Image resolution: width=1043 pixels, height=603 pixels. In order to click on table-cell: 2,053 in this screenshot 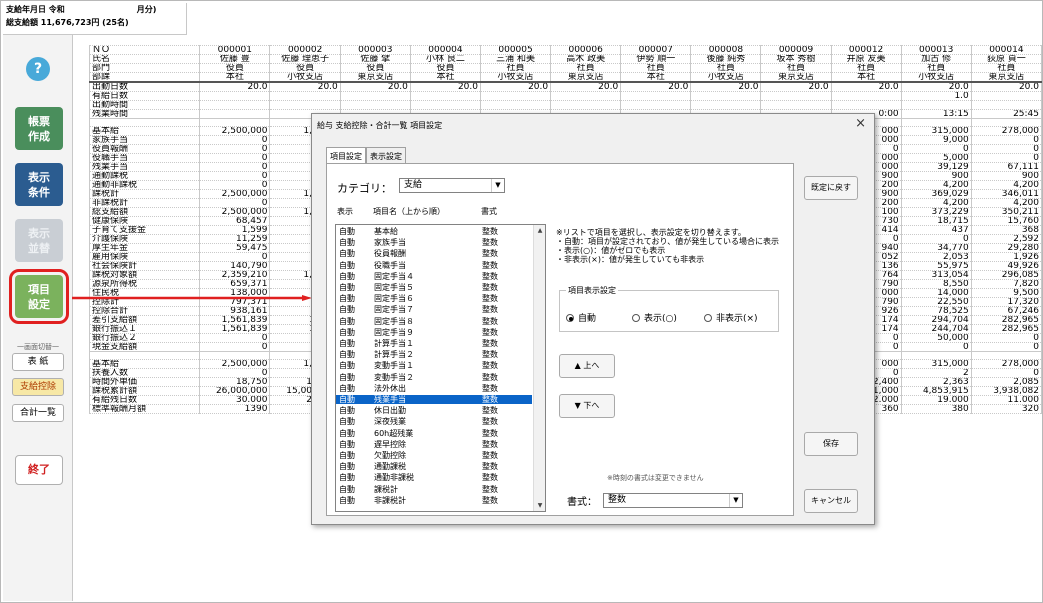, I will do `click(936, 257)`.